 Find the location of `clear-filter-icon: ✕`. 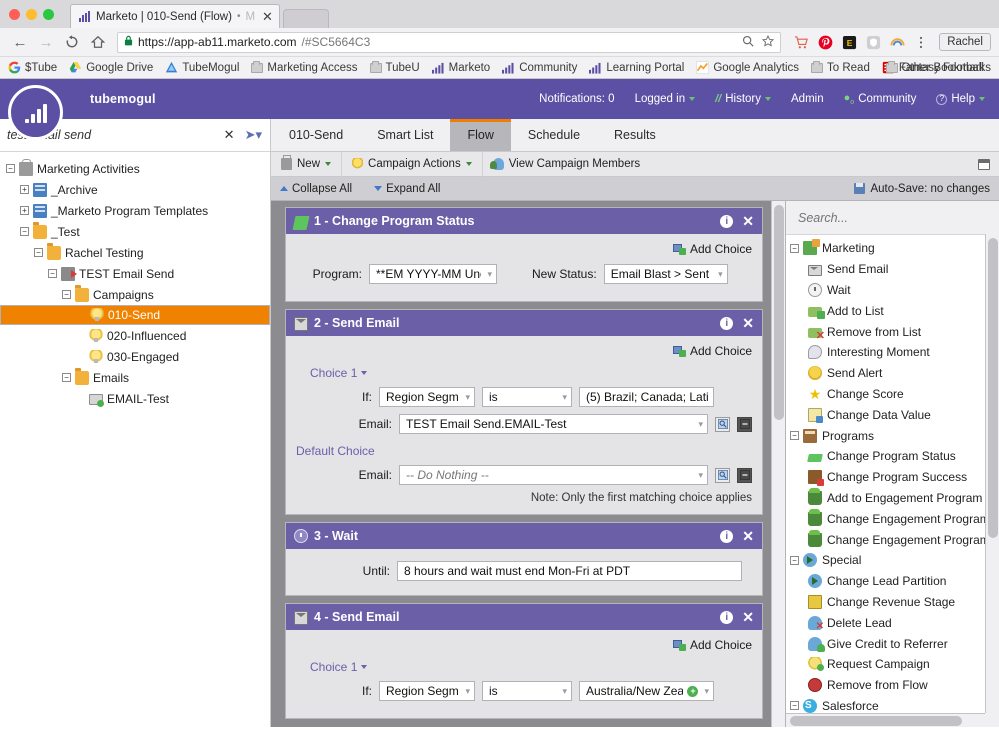

clear-filter-icon: ✕ is located at coordinates (229, 135).